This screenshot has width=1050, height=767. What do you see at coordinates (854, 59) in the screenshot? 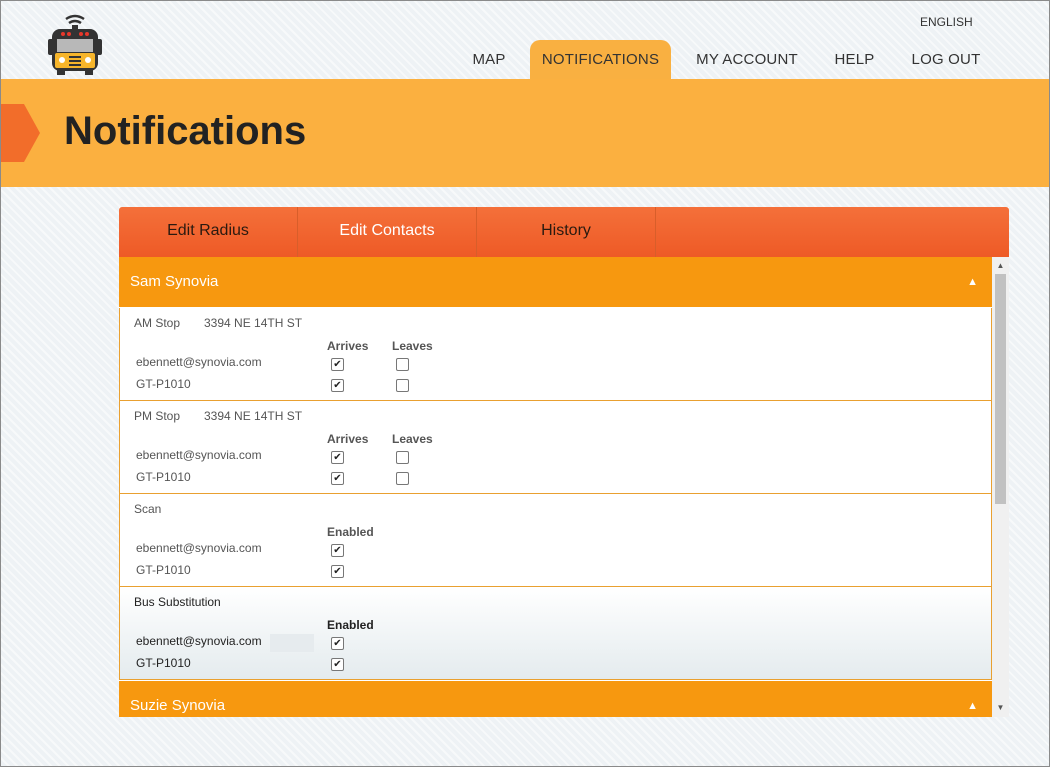
I see `nav-help: HELP` at bounding box center [854, 59].